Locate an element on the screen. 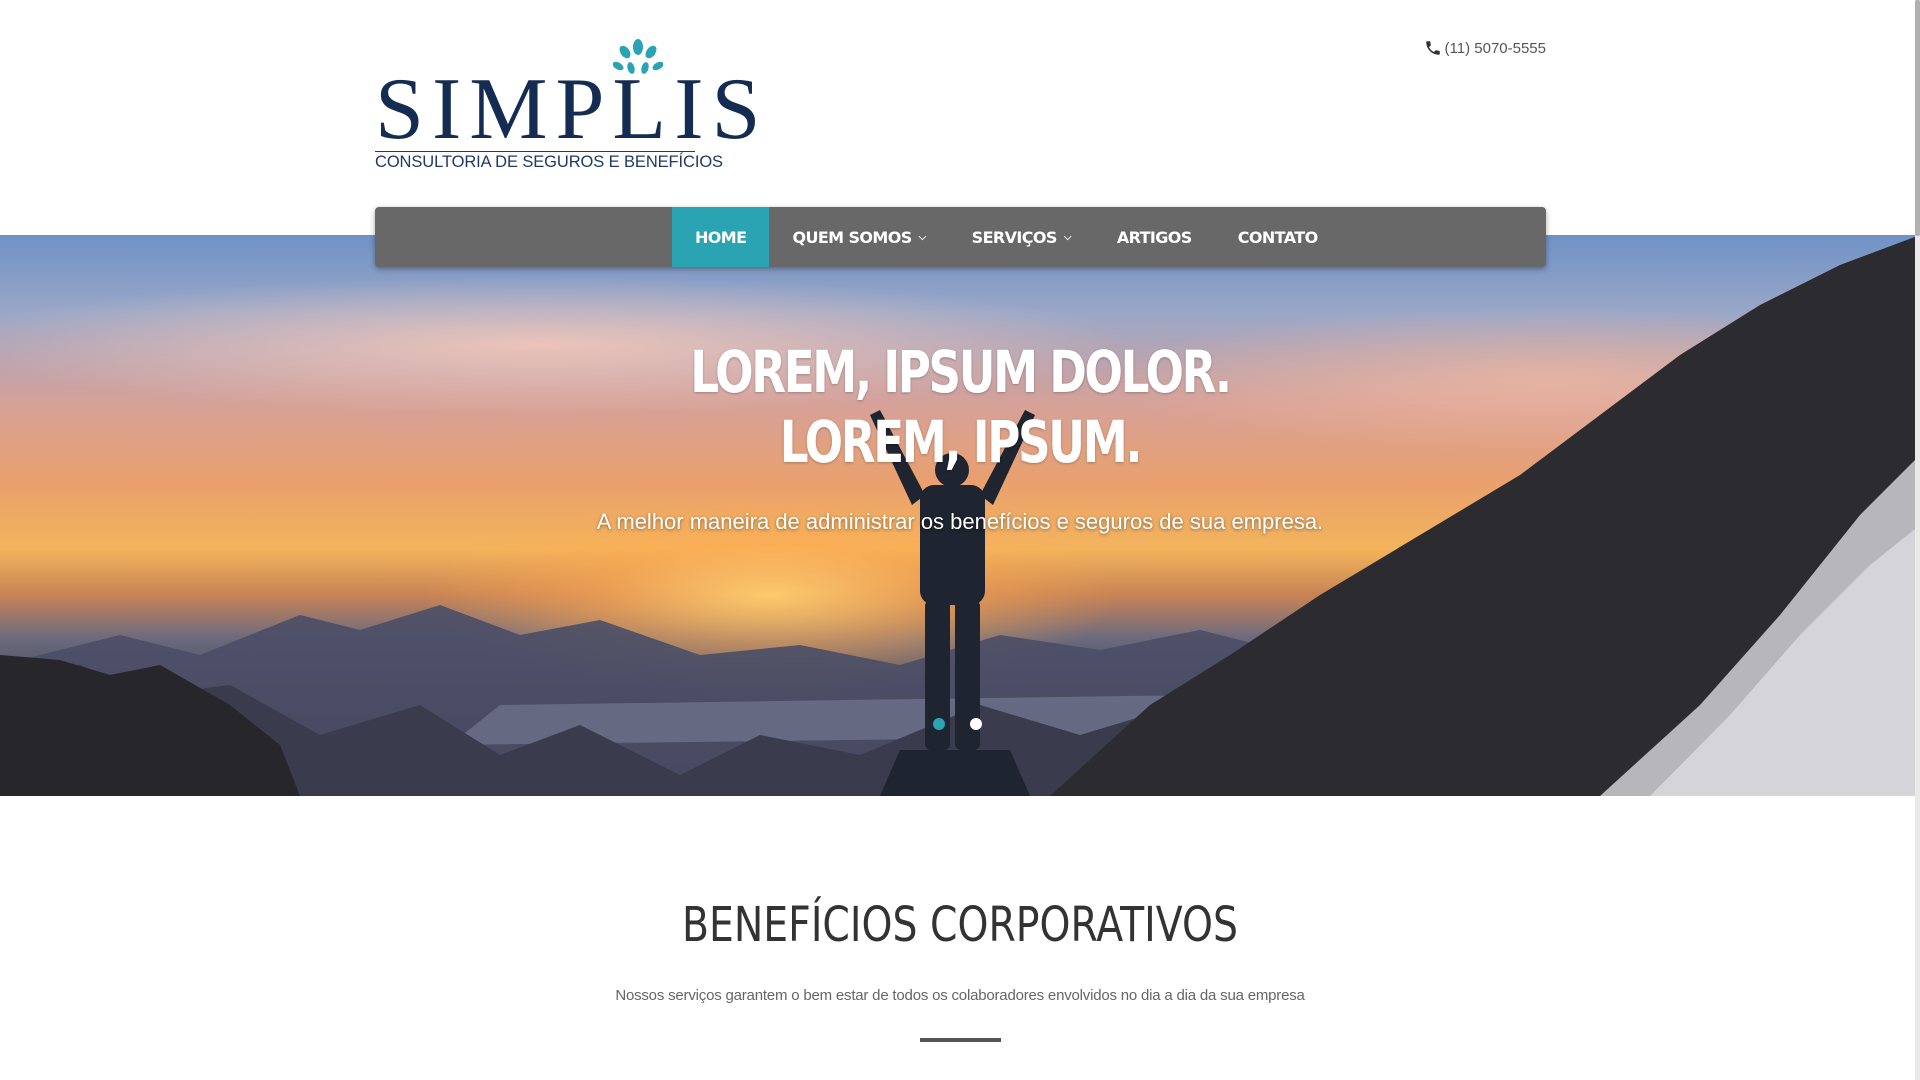  nav-item-label: HOME is located at coordinates (721, 237).